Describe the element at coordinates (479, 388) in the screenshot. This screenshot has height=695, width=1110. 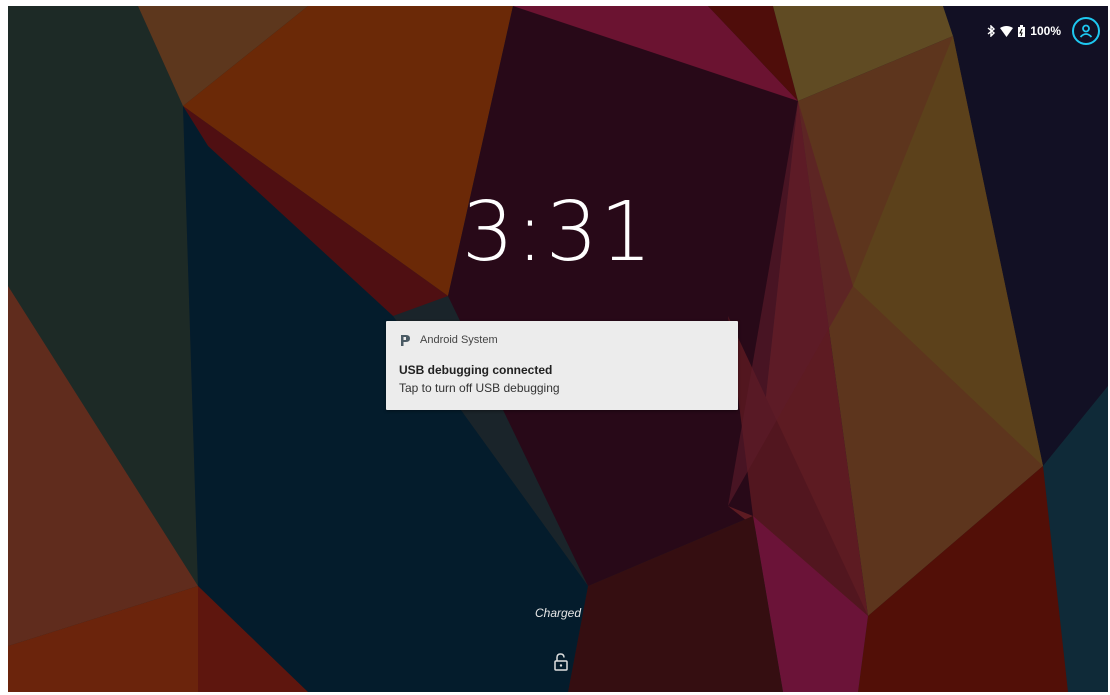
I see `notification-text: Tap to turn off USB debugging` at that location.